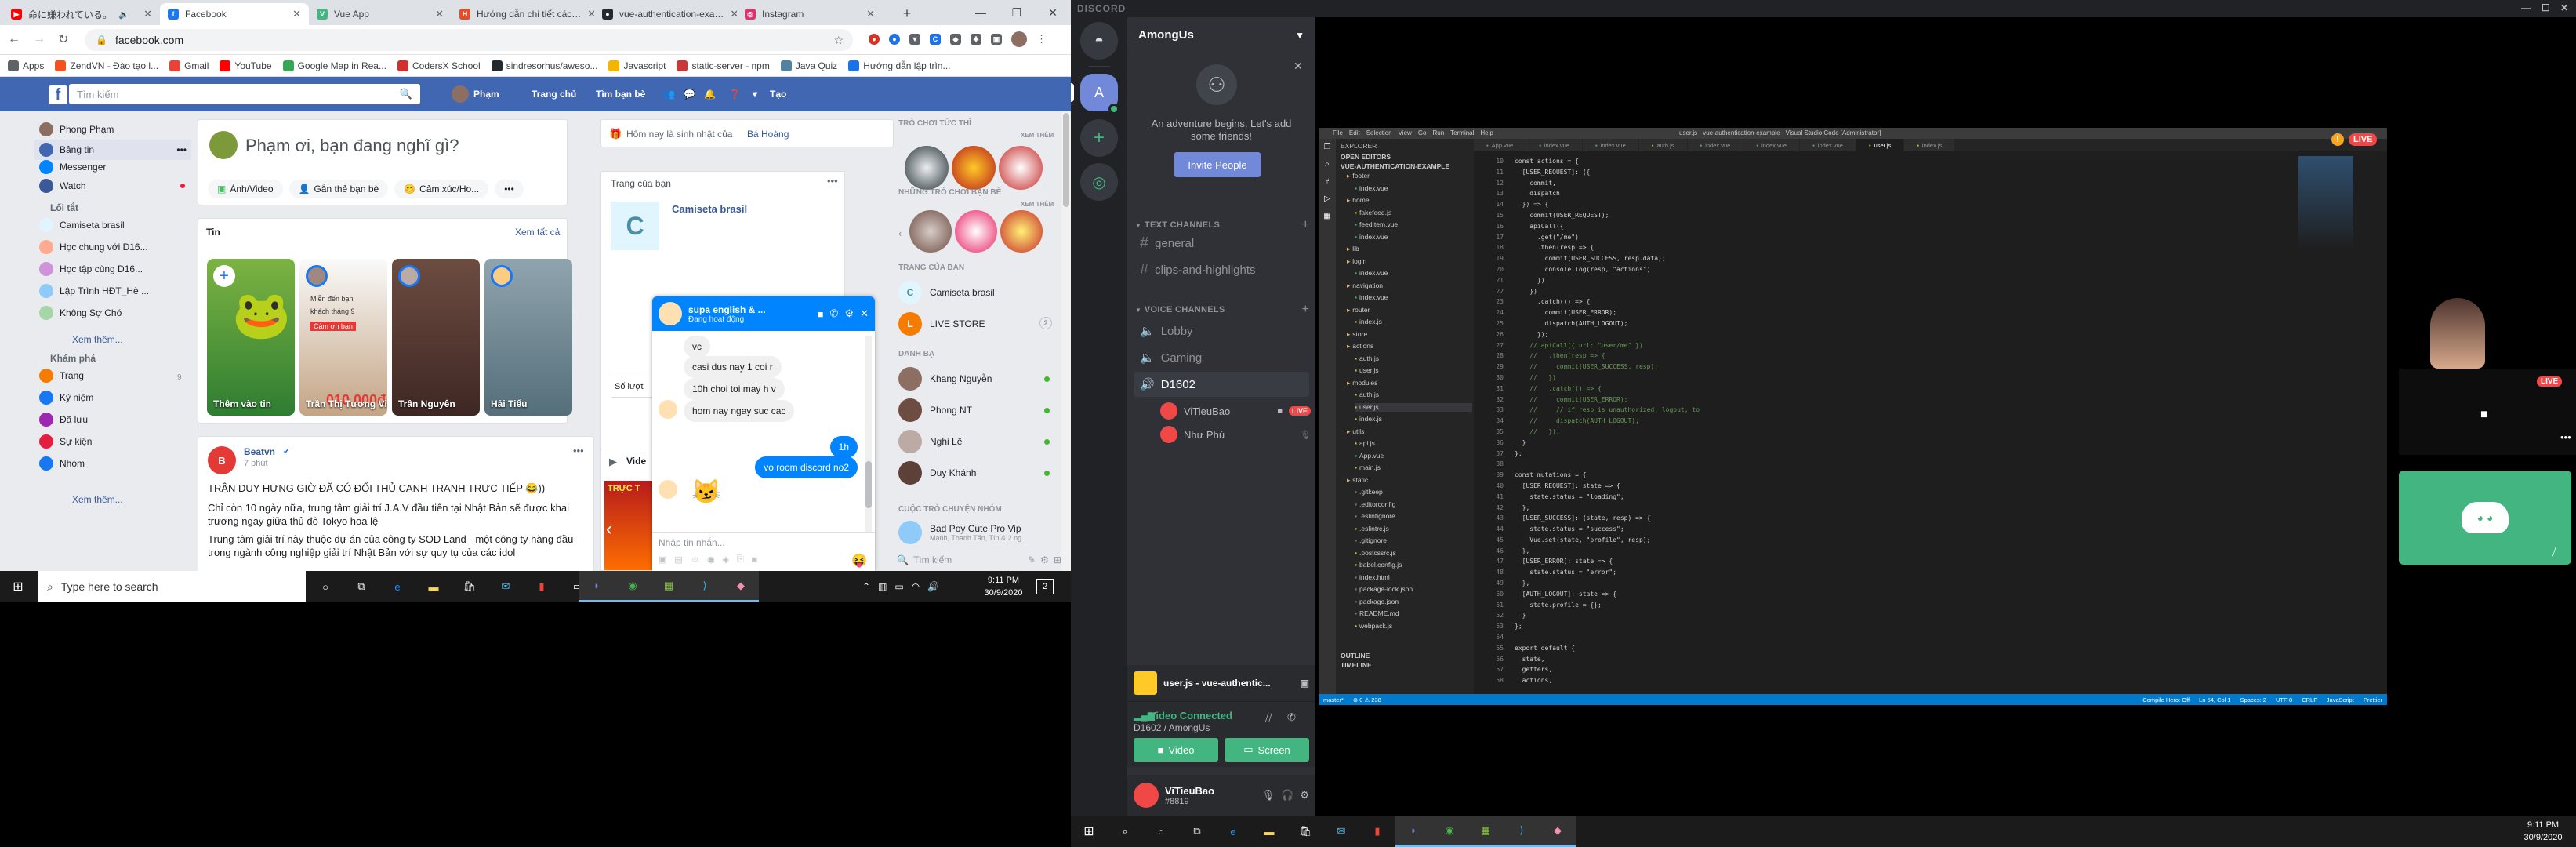  I want to click on editor-tab: ▪ App.vue, so click(1501, 145).